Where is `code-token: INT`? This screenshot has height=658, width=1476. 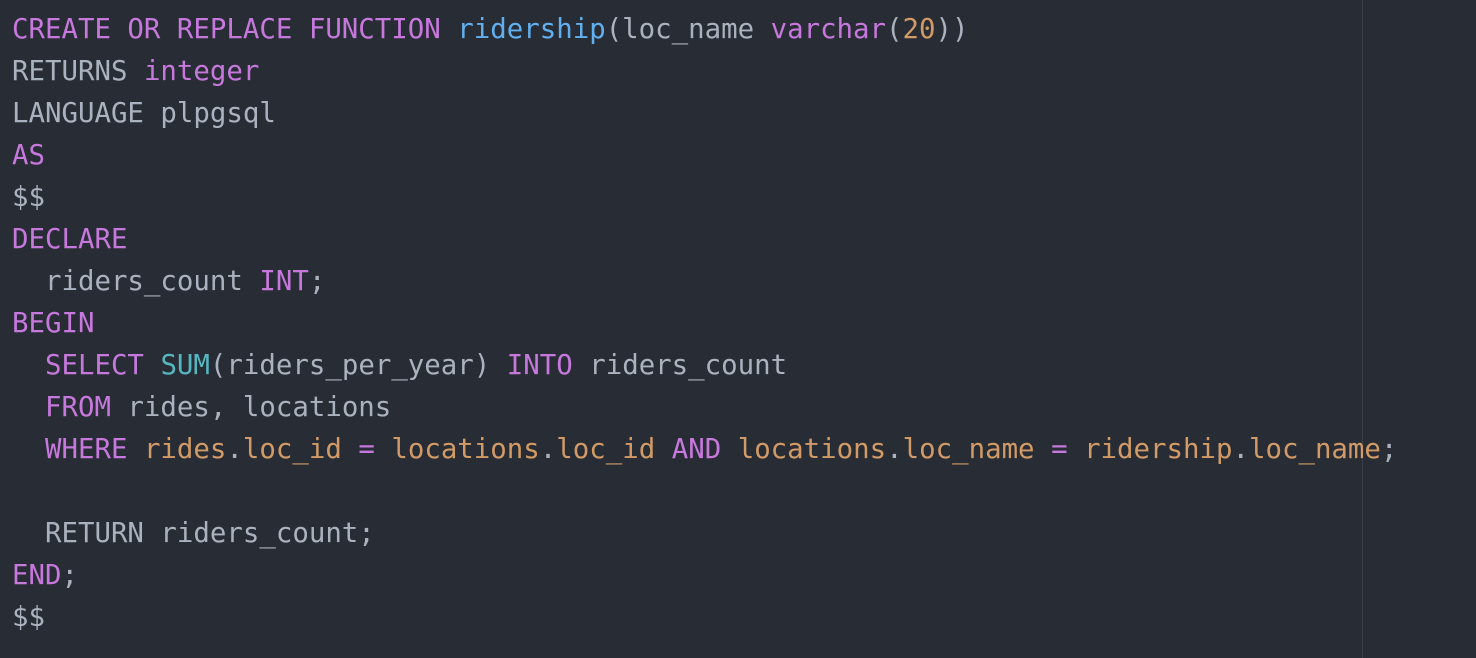 code-token: INT is located at coordinates (284, 281).